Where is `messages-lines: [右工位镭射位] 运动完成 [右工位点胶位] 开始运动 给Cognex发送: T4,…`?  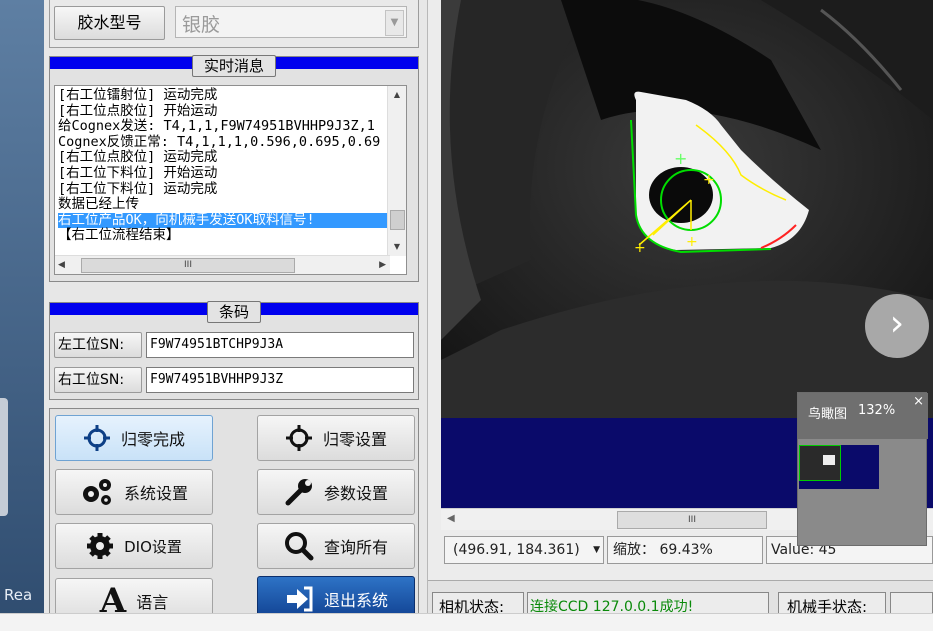
messages-lines: [右工位镭射位] 运动完成 [右工位点胶位] 开始运动 给Cognex发送: T4,… is located at coordinates (223, 165).